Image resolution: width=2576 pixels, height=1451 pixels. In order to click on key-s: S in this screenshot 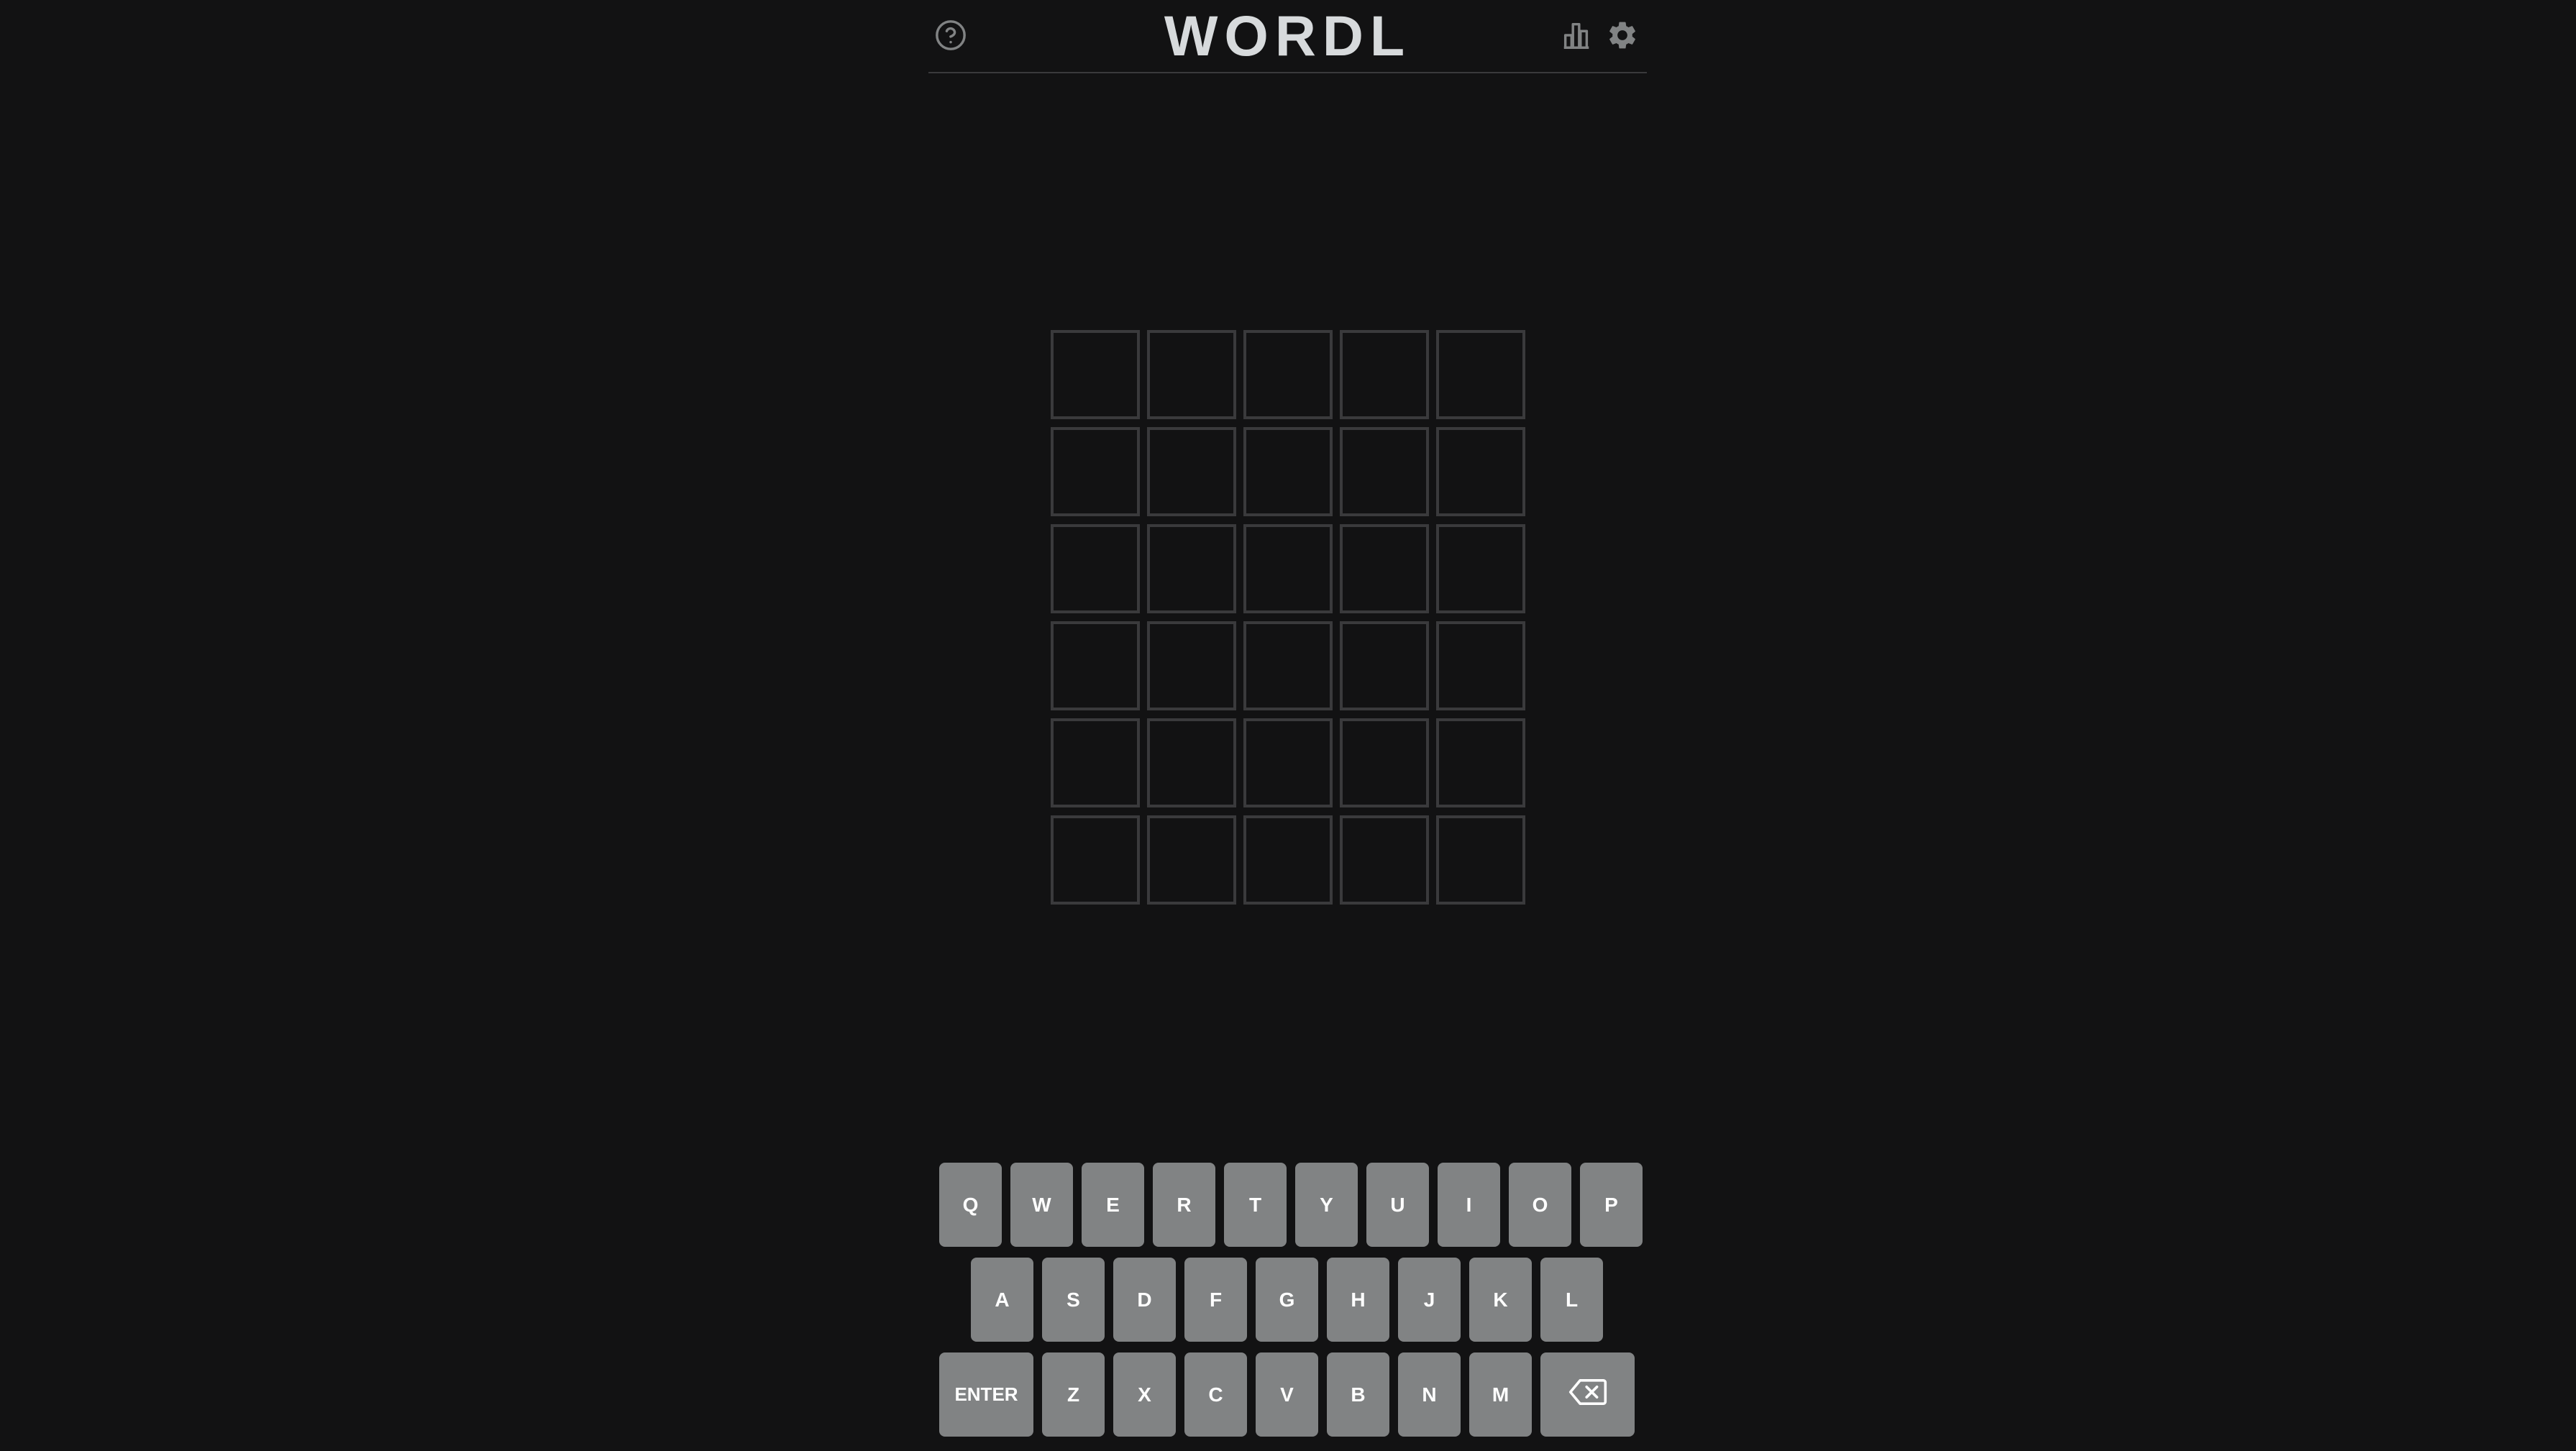, I will do `click(1073, 1300)`.